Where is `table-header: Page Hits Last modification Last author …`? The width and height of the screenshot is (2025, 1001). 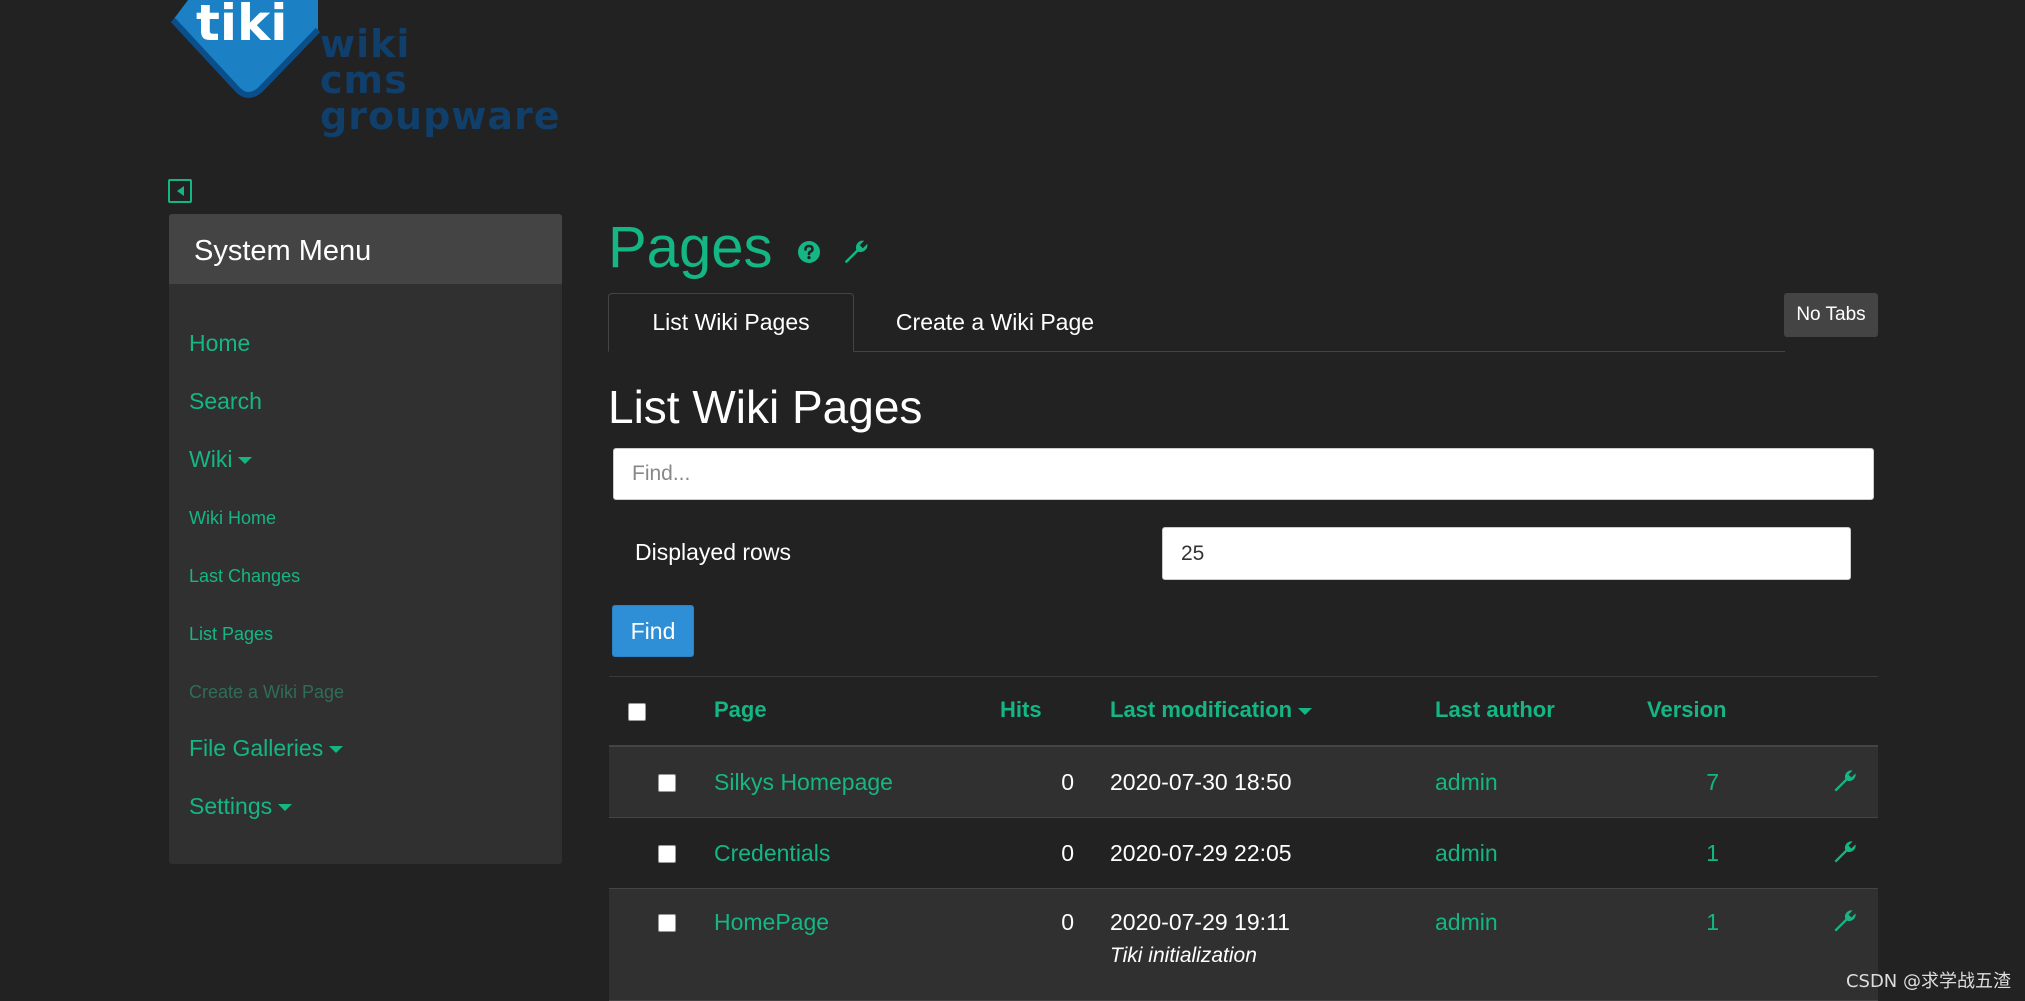 table-header: Page Hits Last modification Last author … is located at coordinates (1243, 711).